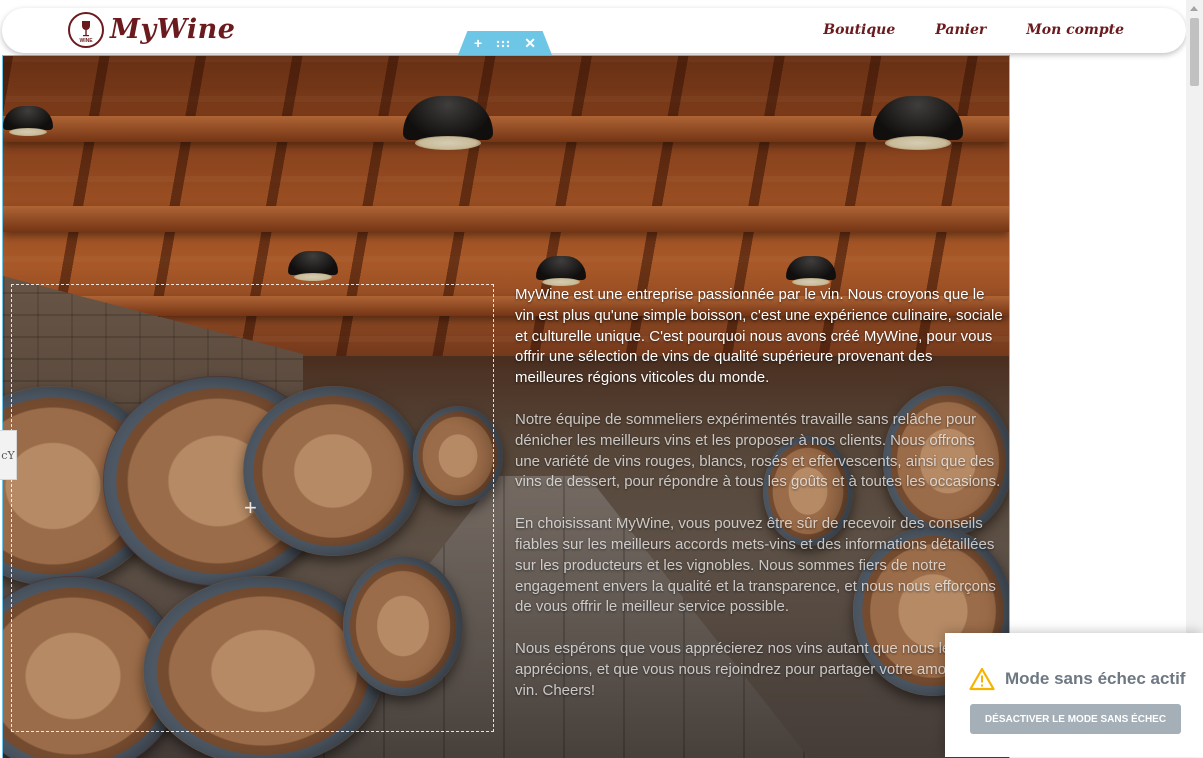  I want to click on logo-text: MyWine, so click(173, 29).